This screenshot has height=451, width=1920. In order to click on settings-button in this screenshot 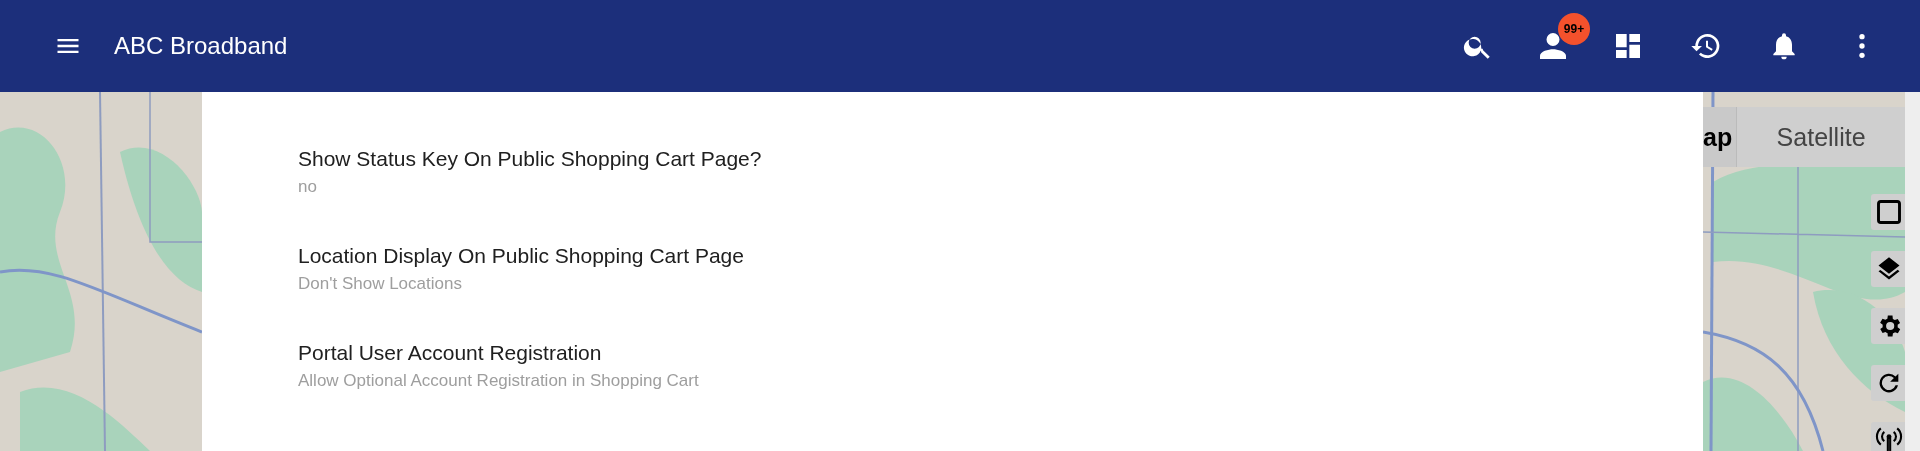, I will do `click(1888, 326)`.